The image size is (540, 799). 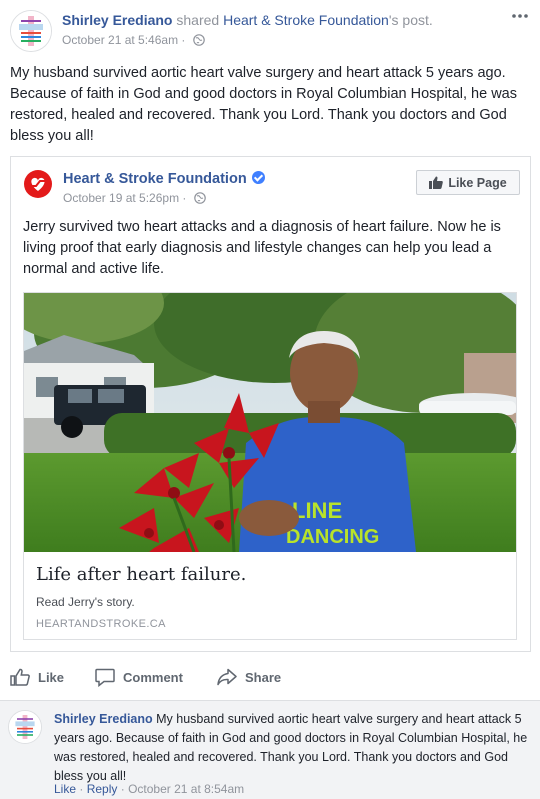 I want to click on shared-post-timestamp: October 19 at 5:26pm, so click(x=121, y=198).